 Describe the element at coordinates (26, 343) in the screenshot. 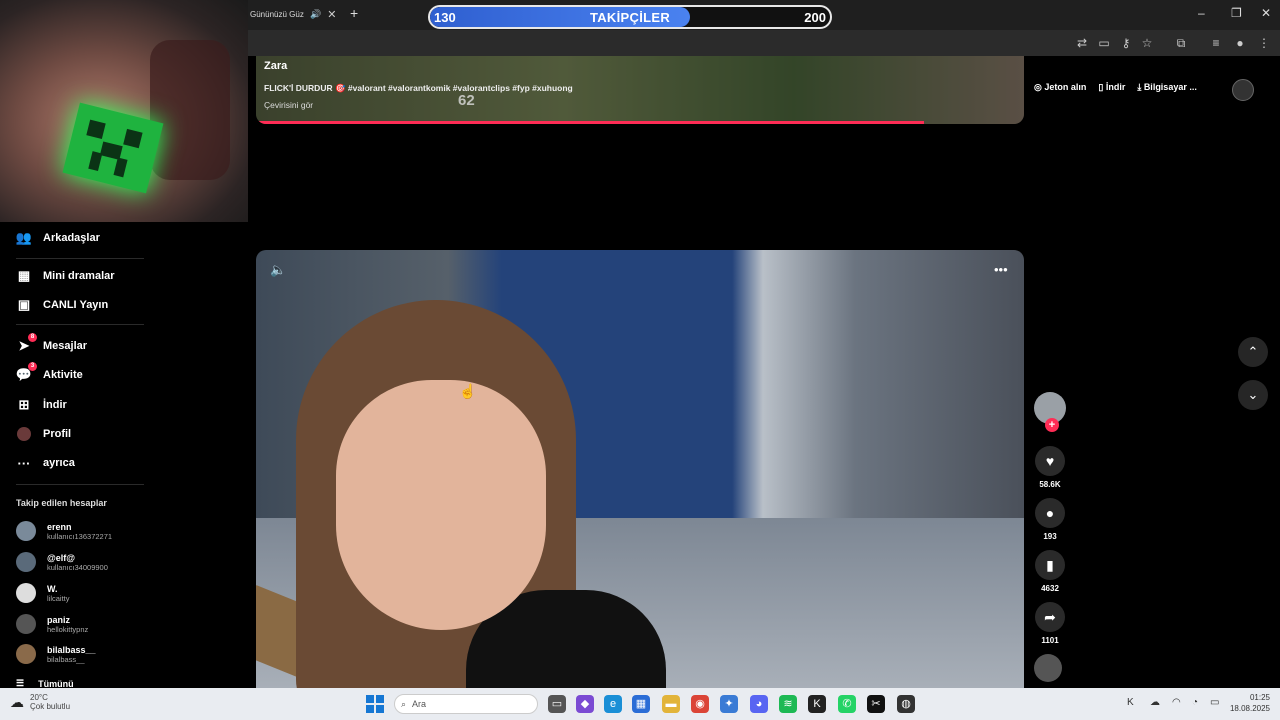

I see `send-icon: ➤ 8` at that location.